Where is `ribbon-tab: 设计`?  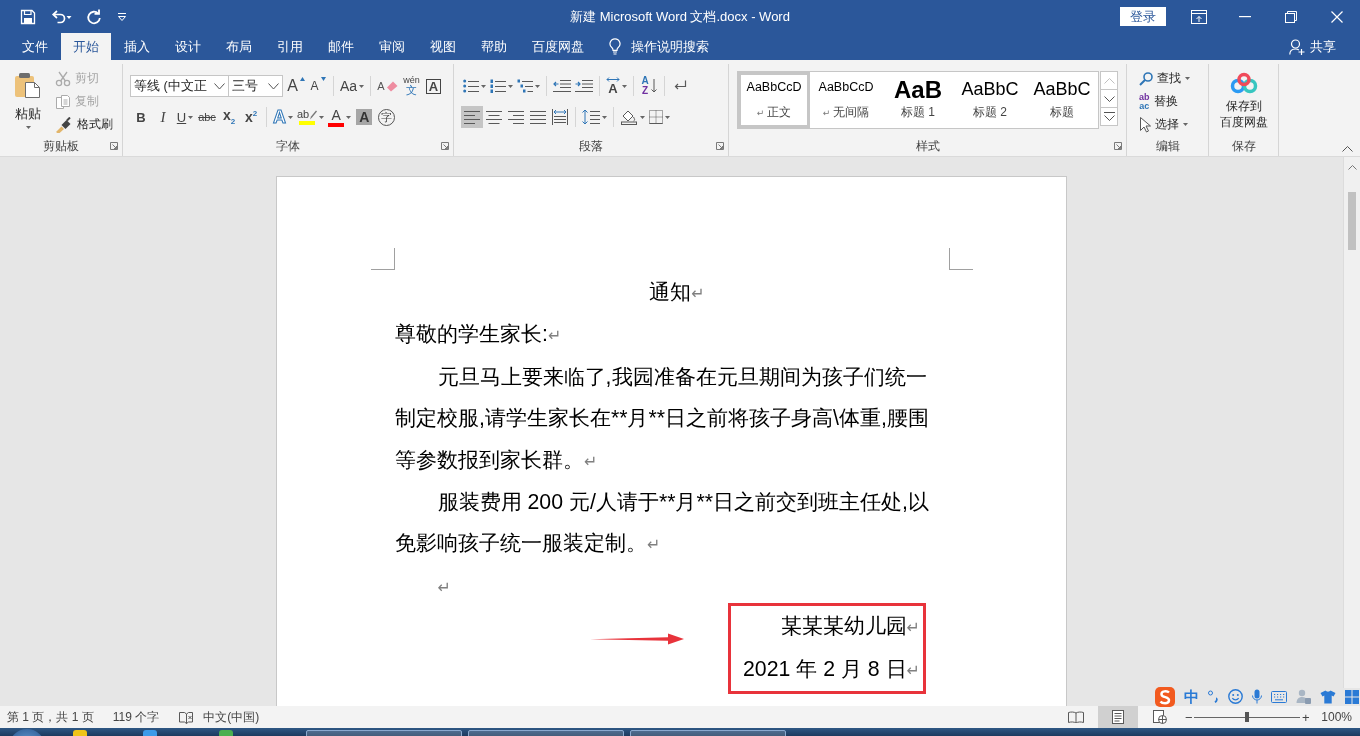 ribbon-tab: 设计 is located at coordinates (188, 46).